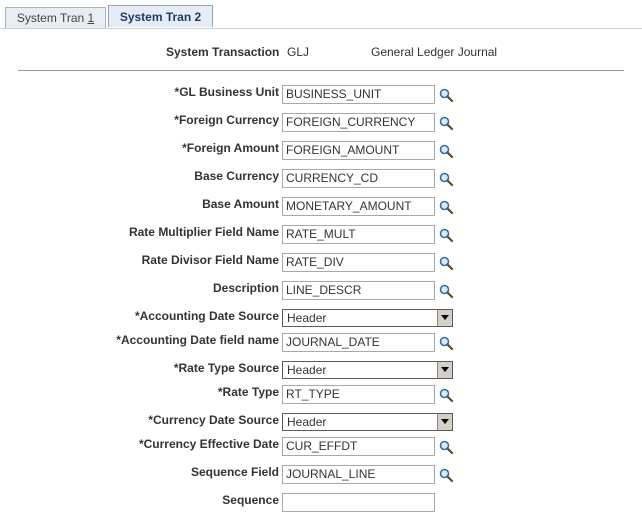 The image size is (642, 514). What do you see at coordinates (358, 94) in the screenshot?
I see `gl-business-unit-field: BUSINESS_UNIT` at bounding box center [358, 94].